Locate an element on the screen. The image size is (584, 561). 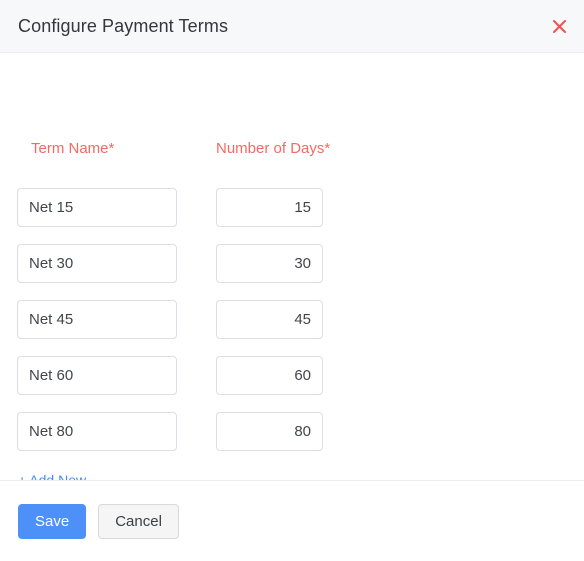
close-icon is located at coordinates (559, 26).